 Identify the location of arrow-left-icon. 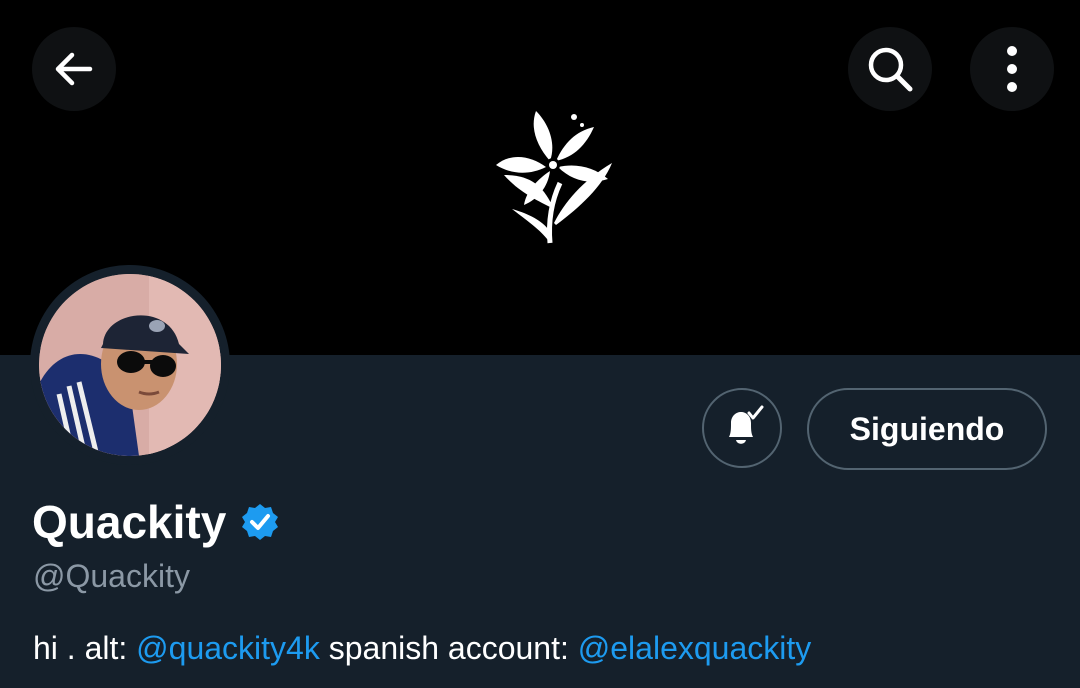
(74, 69).